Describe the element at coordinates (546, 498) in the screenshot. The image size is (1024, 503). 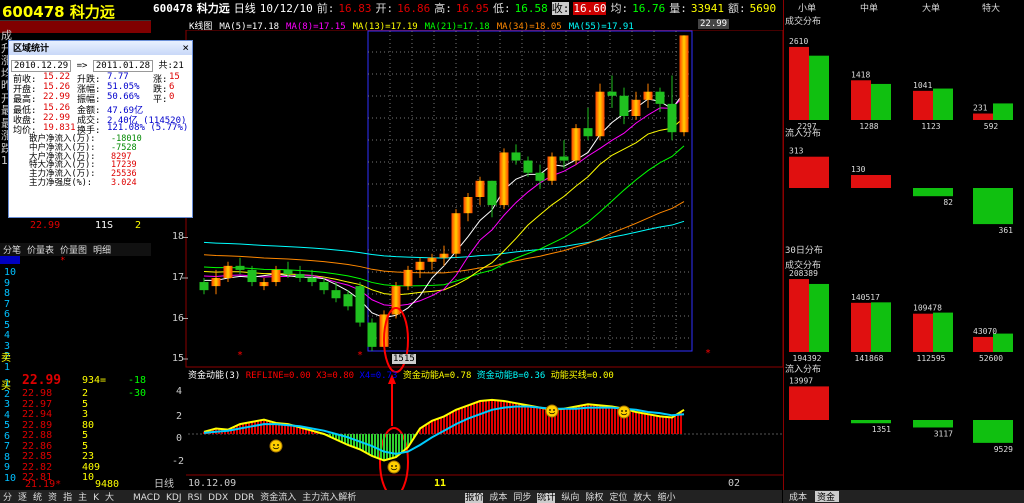
I see `toolbar-button: 统计` at that location.